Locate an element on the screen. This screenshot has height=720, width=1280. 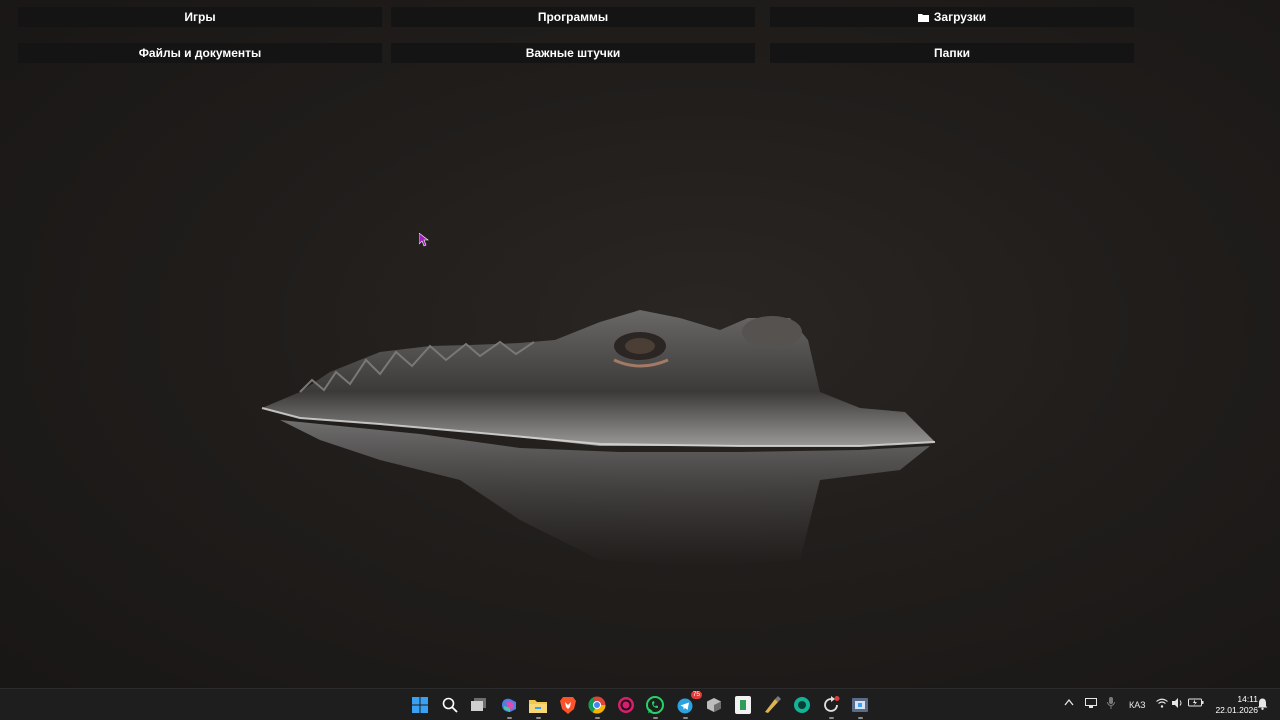
telegram-button: 75 is located at coordinates (687, 705).